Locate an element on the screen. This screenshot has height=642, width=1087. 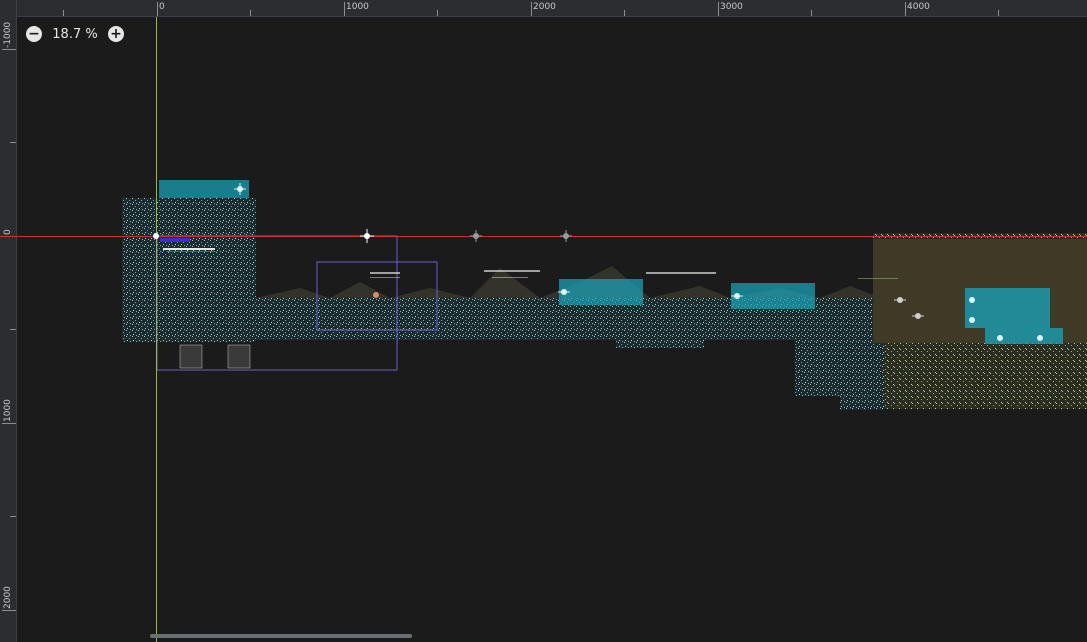
enemy-sprite is located at coordinates (376, 295).